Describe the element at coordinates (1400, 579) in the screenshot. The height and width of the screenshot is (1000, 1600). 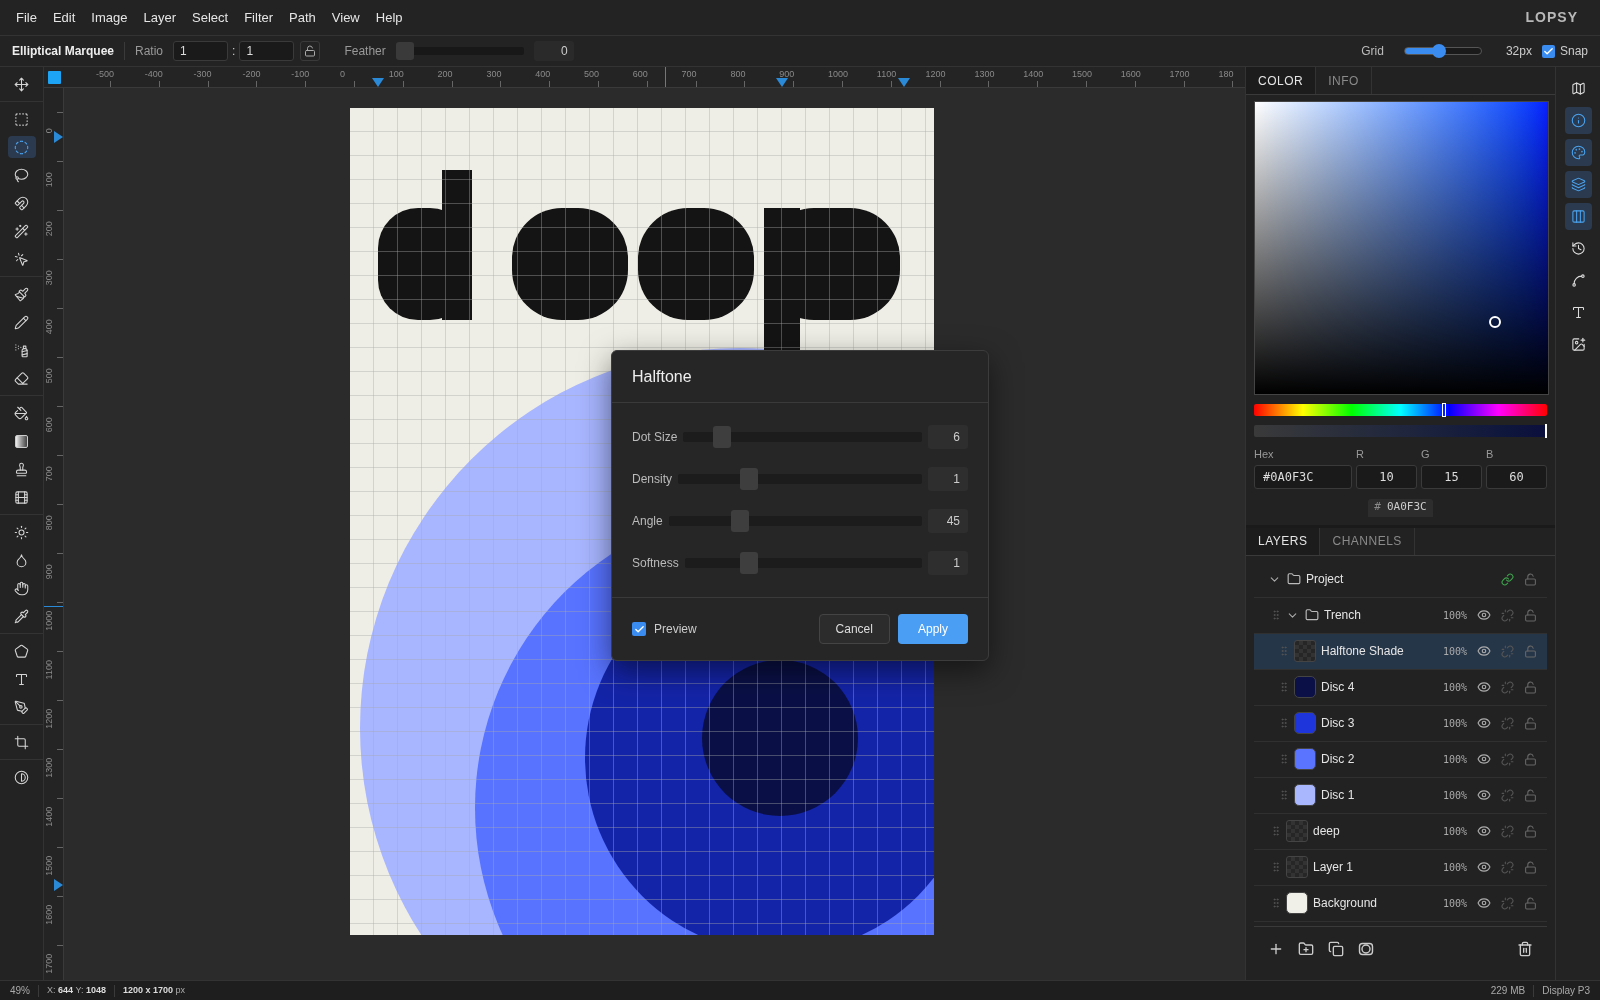
I see `layer-row: Project` at that location.